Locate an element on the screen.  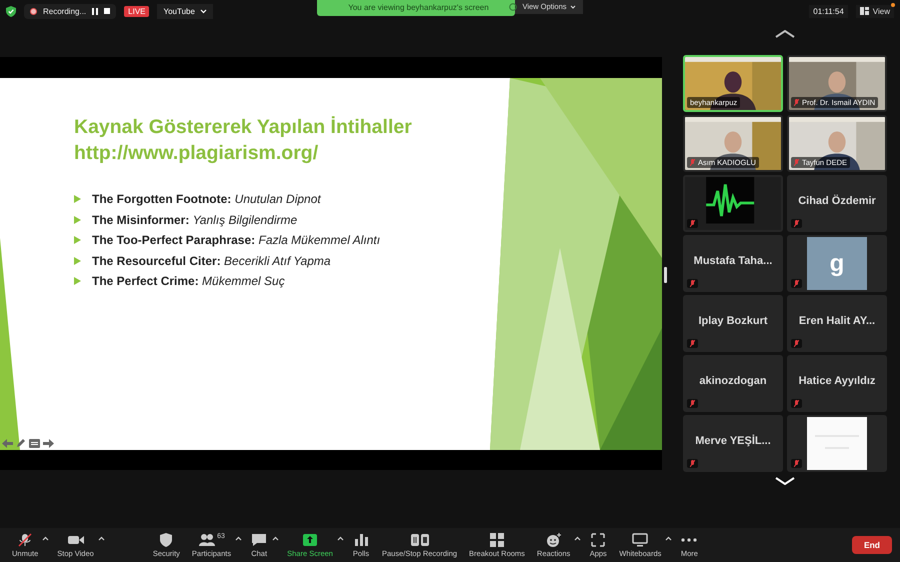
view-button: View is located at coordinates (875, 11).